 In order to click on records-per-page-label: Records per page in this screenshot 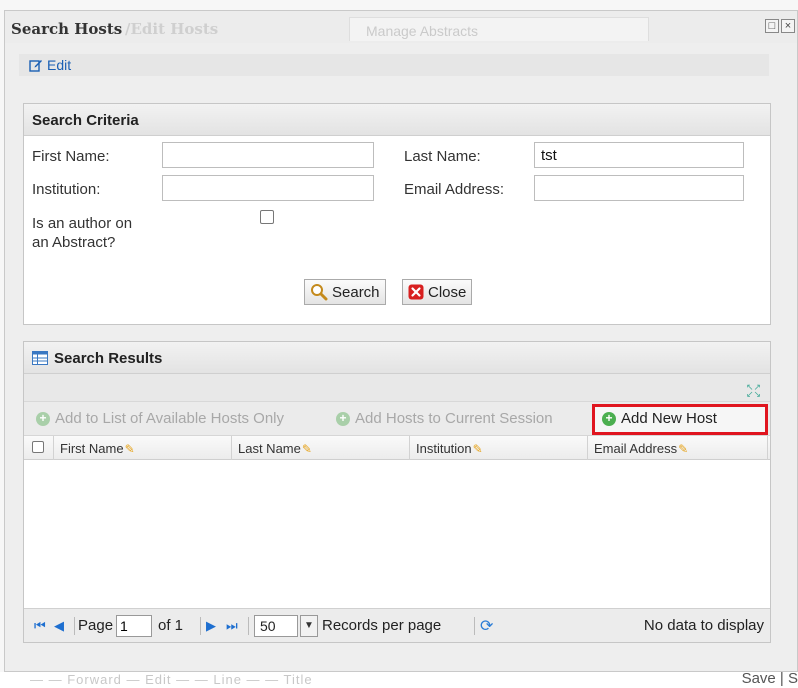, I will do `click(382, 625)`.